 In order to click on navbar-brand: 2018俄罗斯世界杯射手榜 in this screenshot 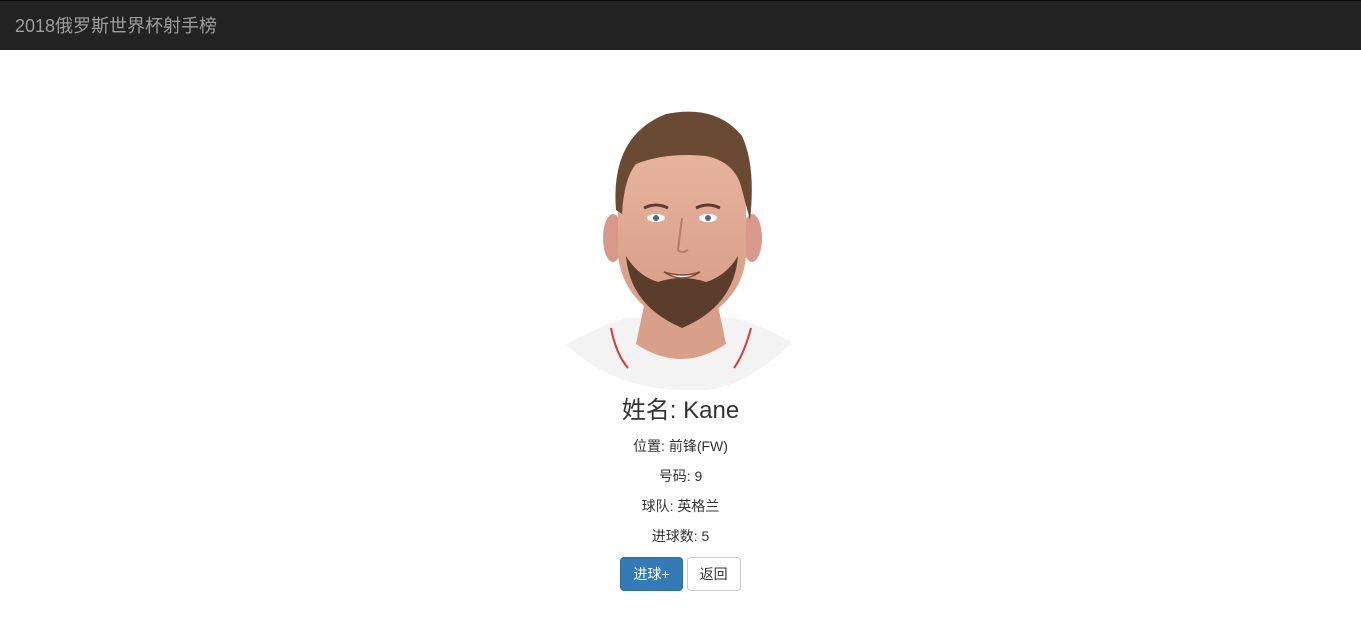, I will do `click(116, 26)`.